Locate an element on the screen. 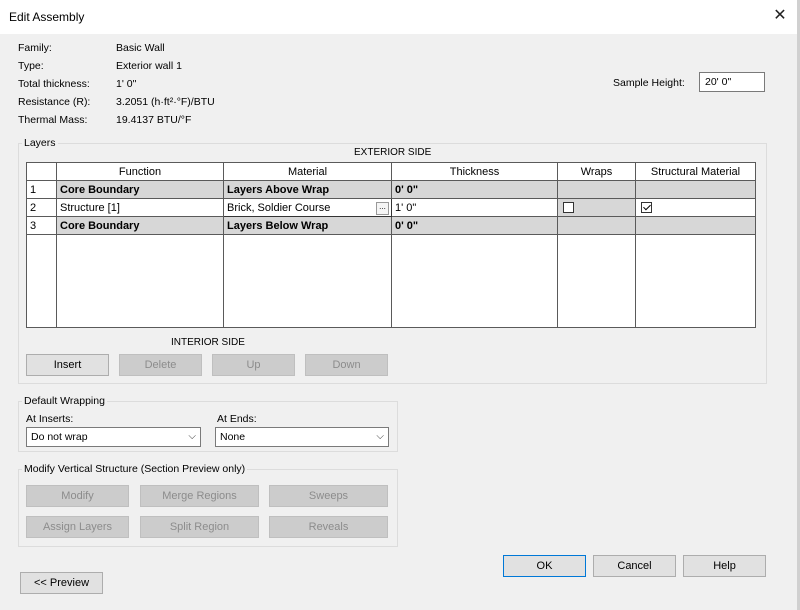 The image size is (800, 610). preview-button: << Preview is located at coordinates (61, 583).